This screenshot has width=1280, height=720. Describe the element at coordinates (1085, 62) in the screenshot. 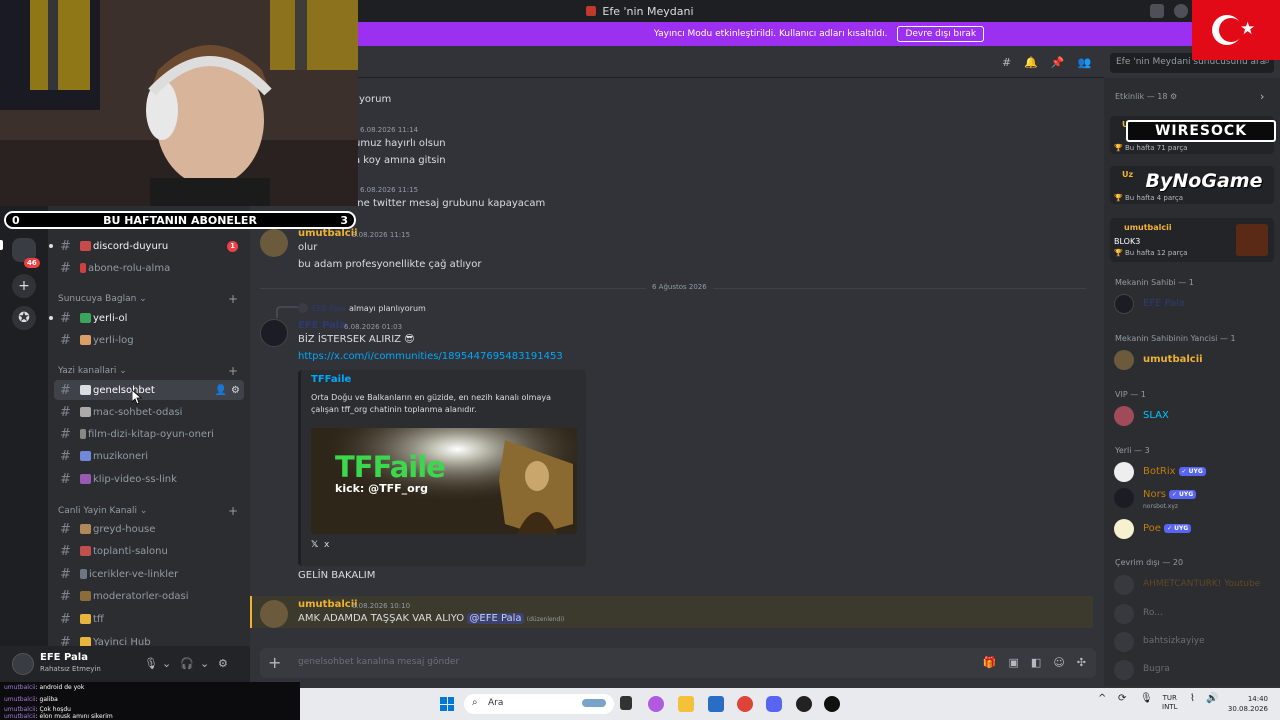

I see `members-icon: 👥` at that location.